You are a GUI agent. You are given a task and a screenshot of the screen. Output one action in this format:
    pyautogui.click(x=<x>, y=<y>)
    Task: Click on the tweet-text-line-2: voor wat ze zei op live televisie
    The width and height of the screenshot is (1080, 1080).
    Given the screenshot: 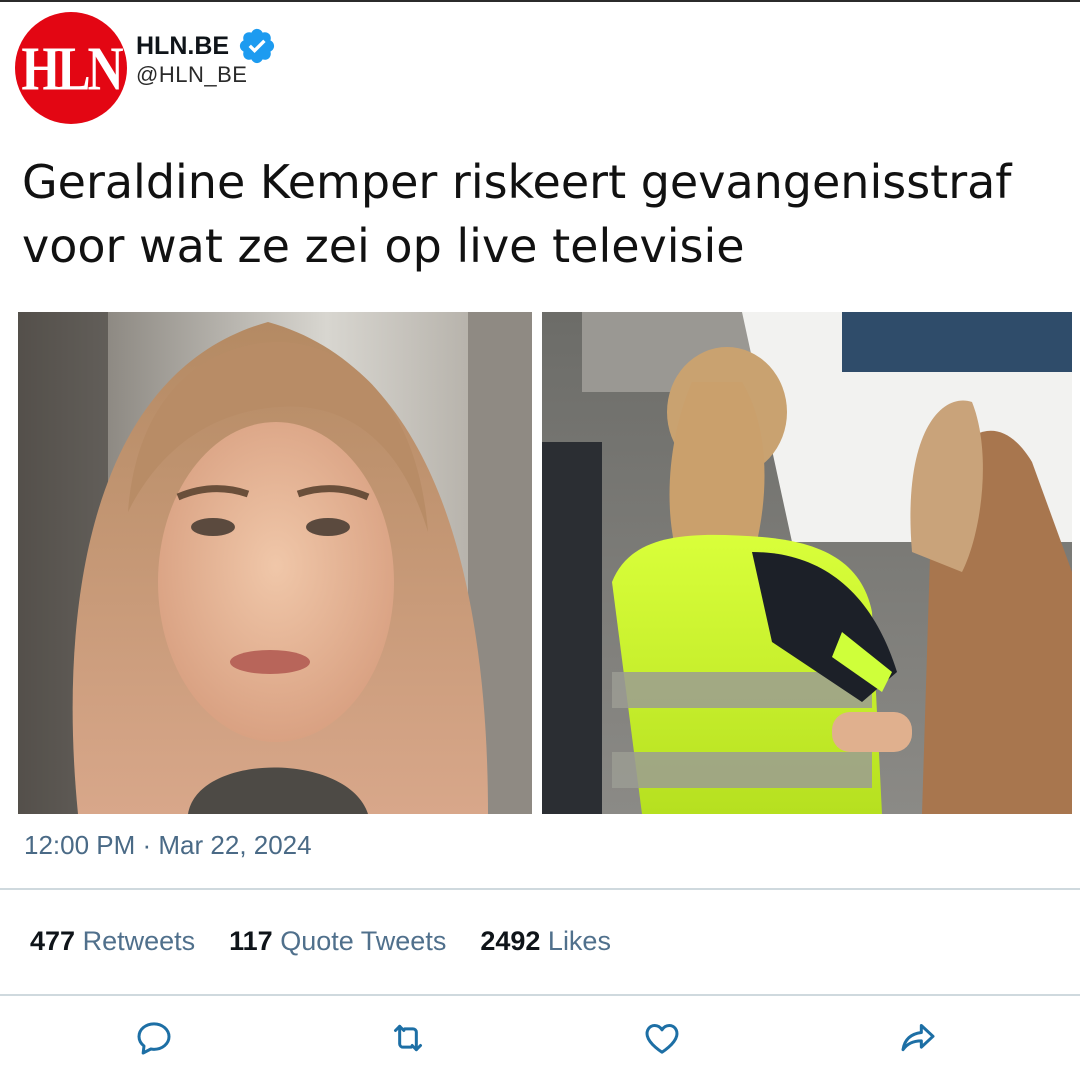 What is the action you would take?
    pyautogui.click(x=383, y=246)
    